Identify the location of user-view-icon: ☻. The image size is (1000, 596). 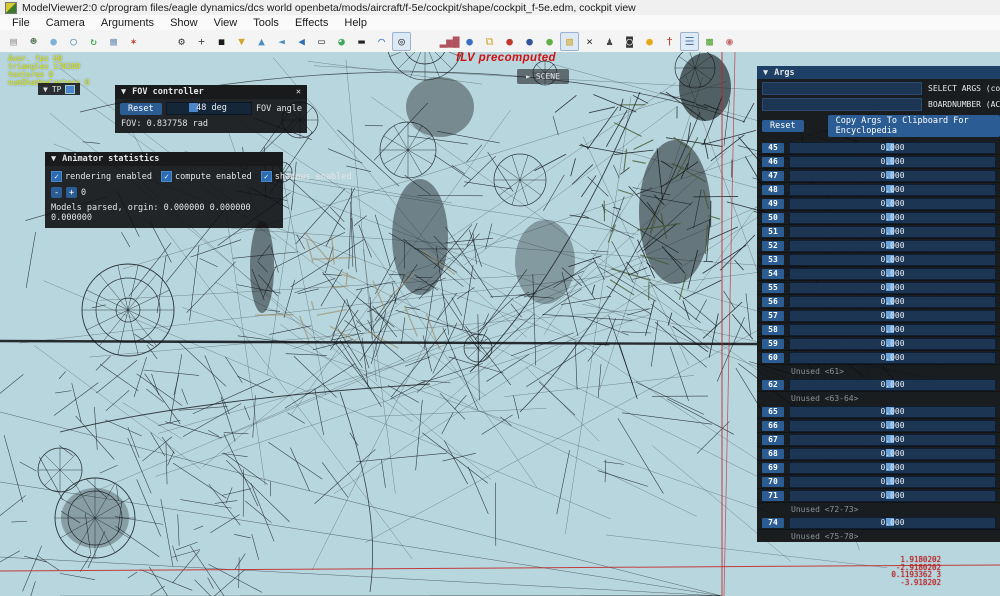
(33, 41).